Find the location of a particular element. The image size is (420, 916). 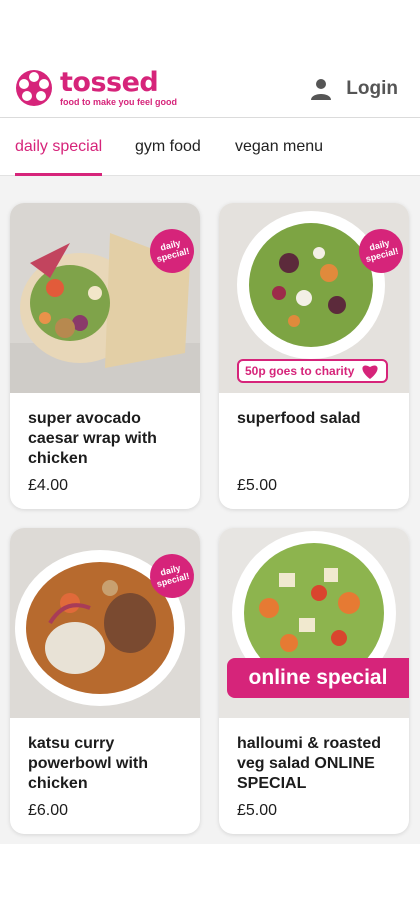

brand-tagline: food to make you feel good is located at coordinates (119, 102).